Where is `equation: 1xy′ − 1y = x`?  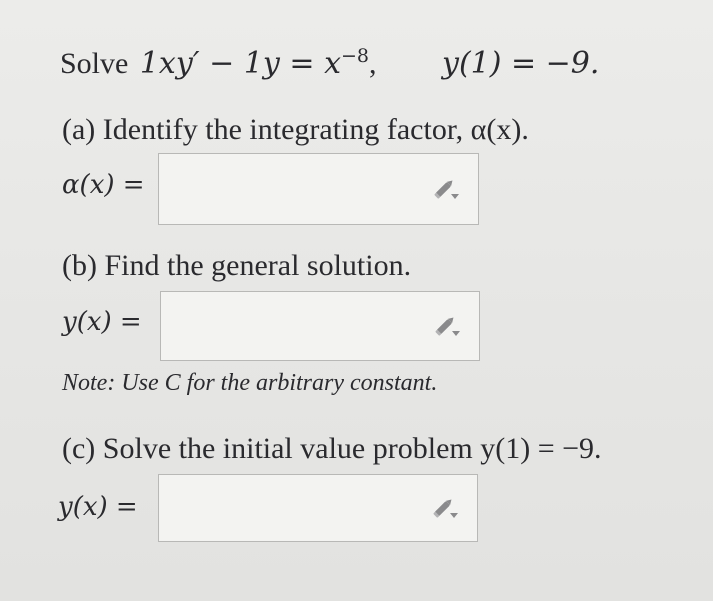
equation: 1xy′ − 1y = x is located at coordinates (240, 63).